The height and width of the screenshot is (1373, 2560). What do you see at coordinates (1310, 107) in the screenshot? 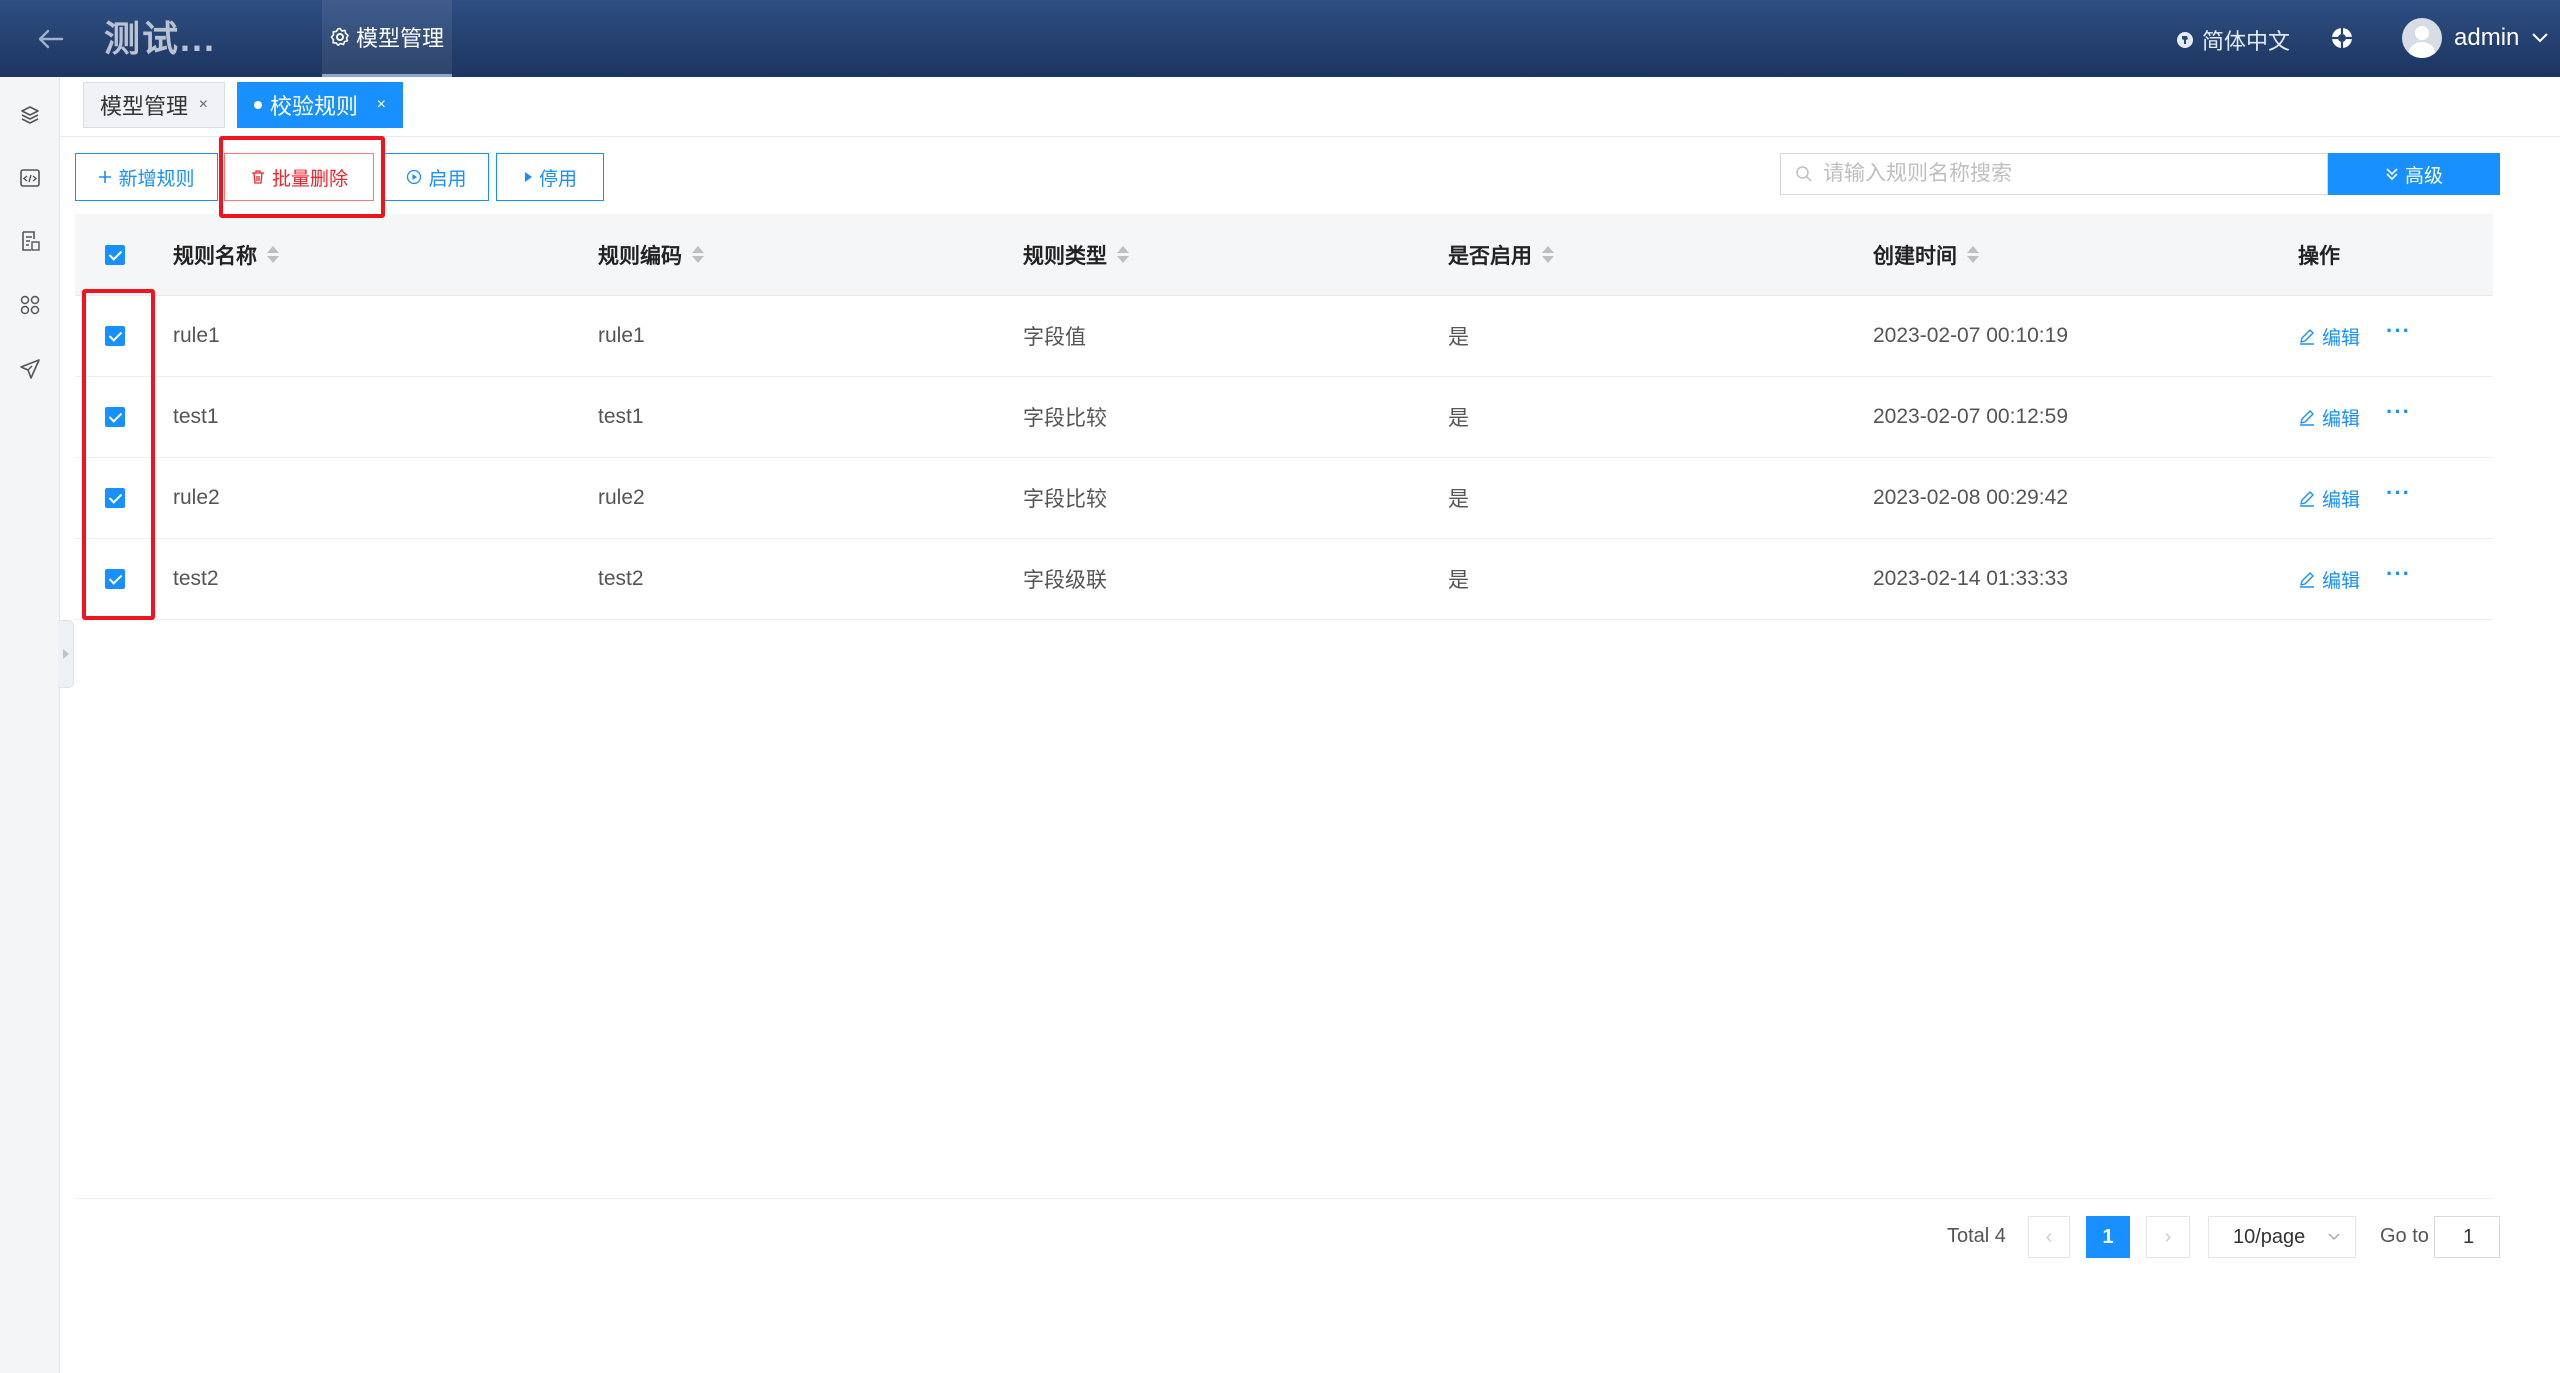
I see `page-tabs: 模型管理 × 校验规则 ×` at bounding box center [1310, 107].